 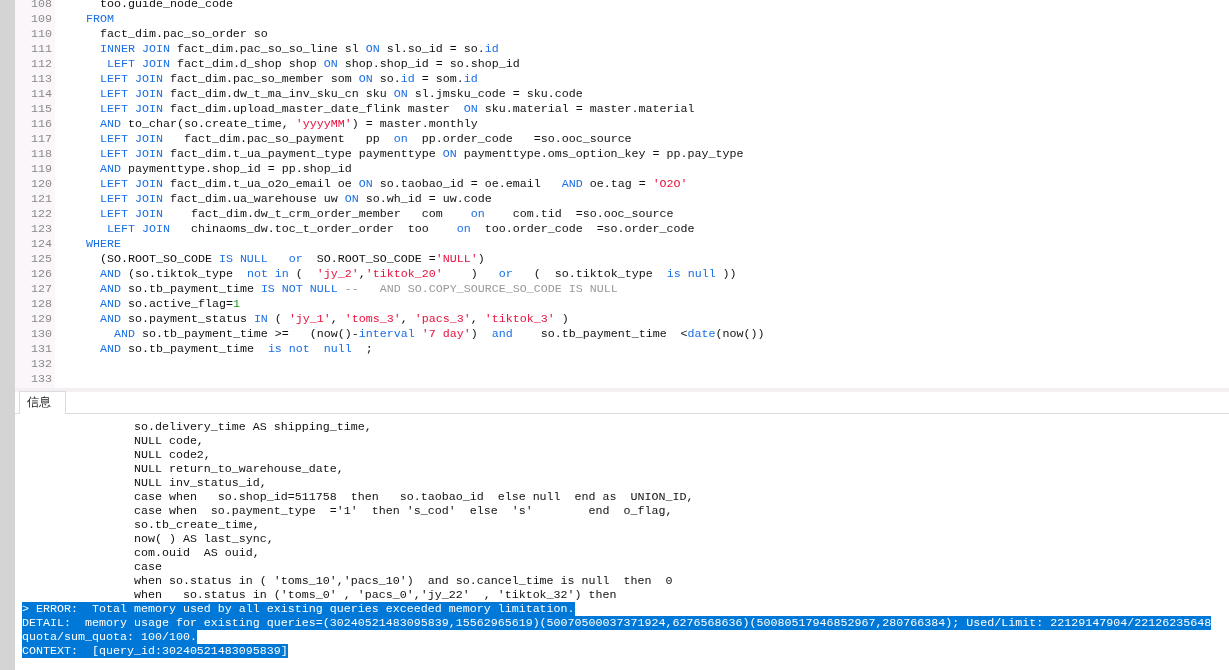 I want to click on code-line: LEFT JOIN fact_dim.d_shop shop ON shop.shop_id = so.shop_id, so click(x=312, y=64).